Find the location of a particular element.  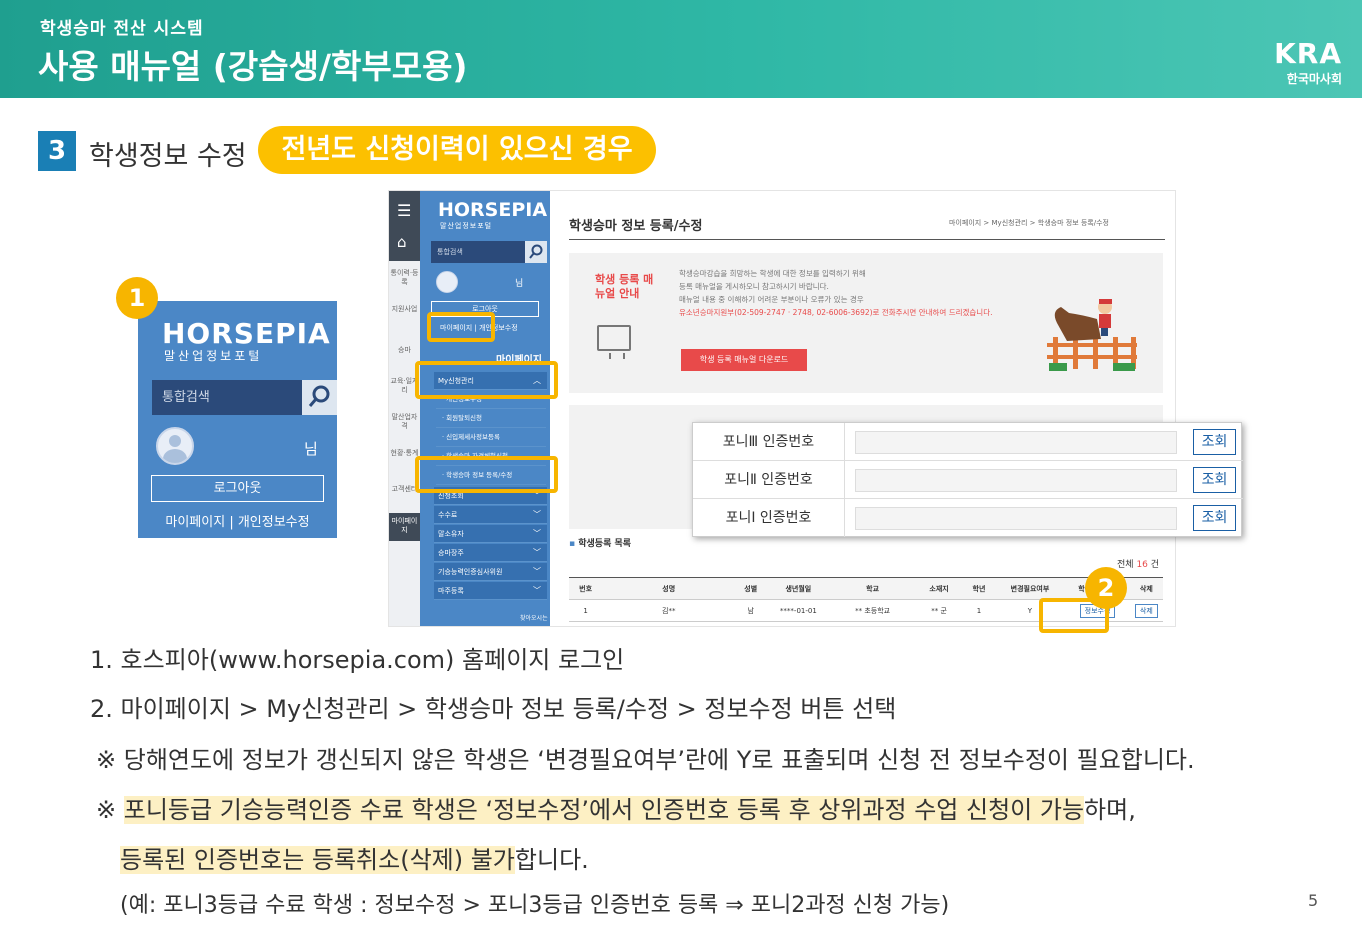

rail-item: 승마 is located at coordinates (404, 350).